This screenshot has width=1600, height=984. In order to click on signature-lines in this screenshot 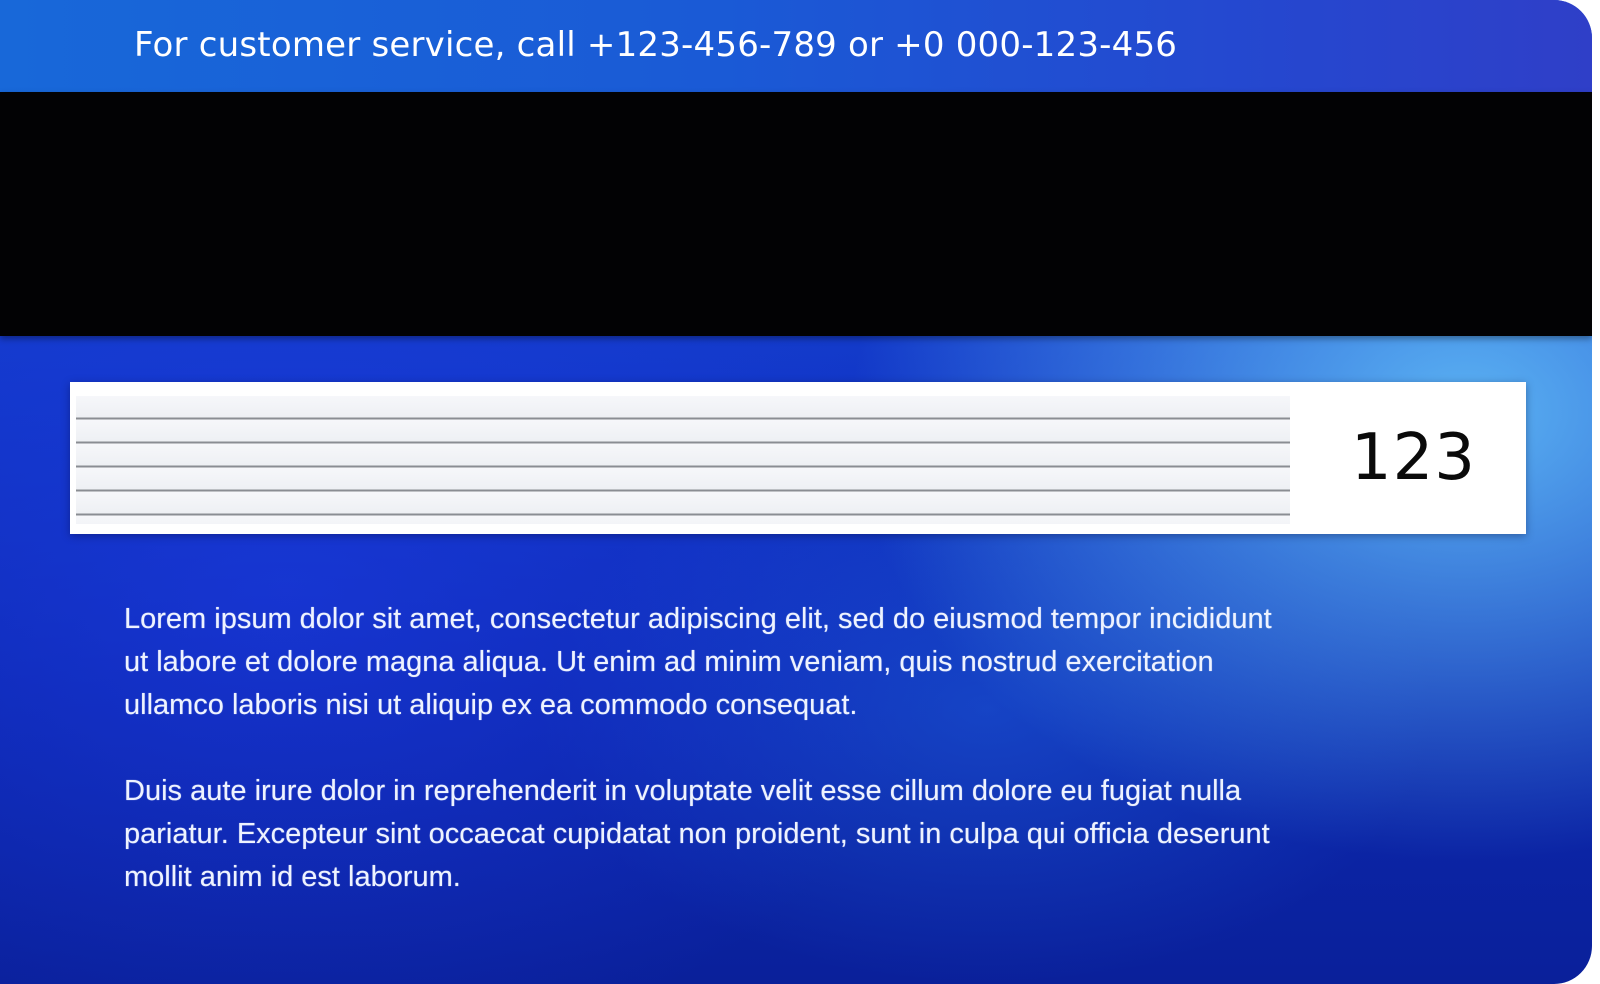, I will do `click(683, 460)`.